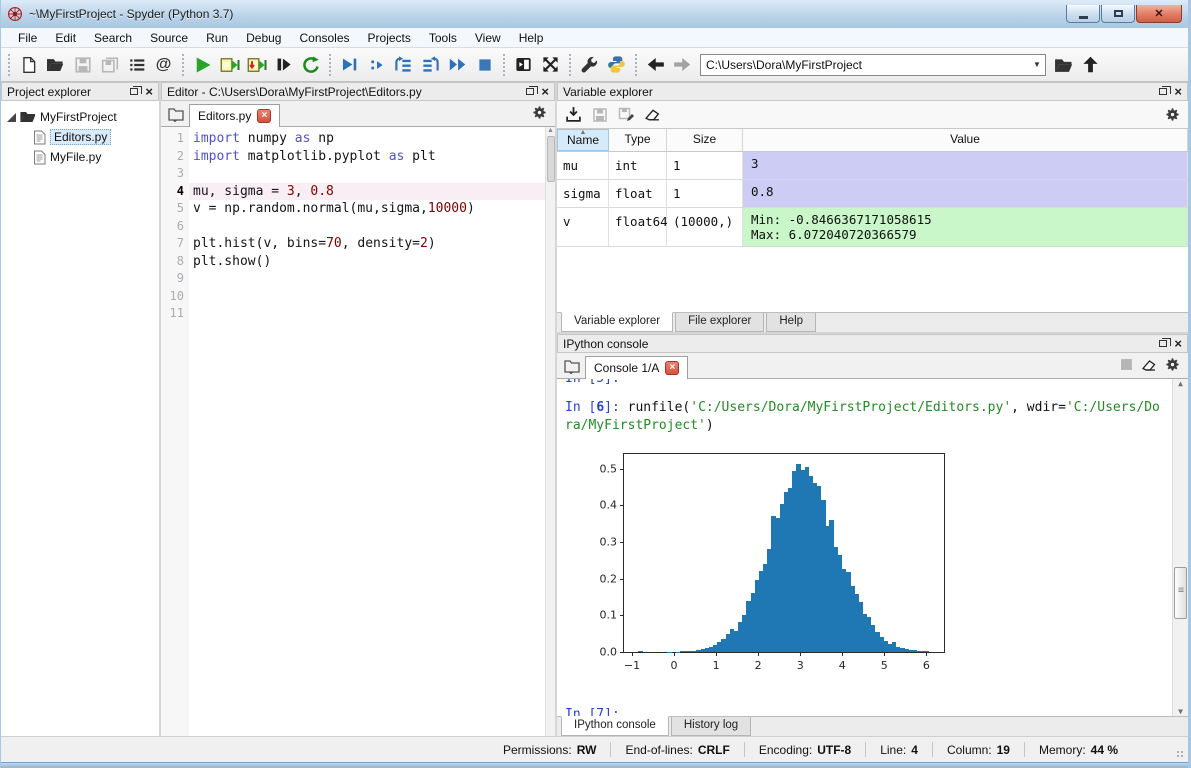  Describe the element at coordinates (791, 322) in the screenshot. I see `tab-help: Help` at that location.